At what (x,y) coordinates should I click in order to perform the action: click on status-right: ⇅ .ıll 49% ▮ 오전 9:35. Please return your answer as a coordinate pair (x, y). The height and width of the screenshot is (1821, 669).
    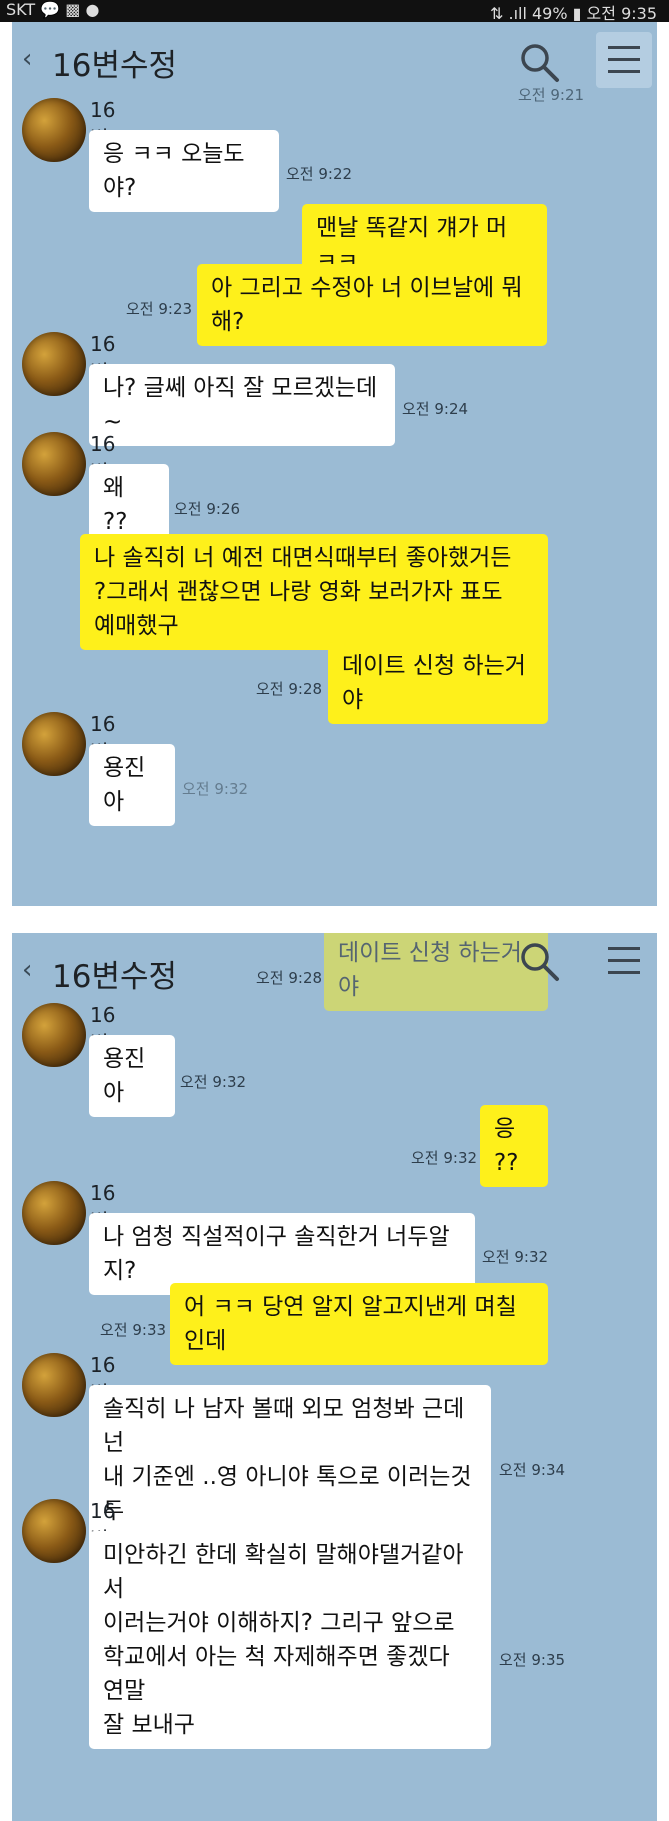
    Looking at the image, I should click on (573, 13).